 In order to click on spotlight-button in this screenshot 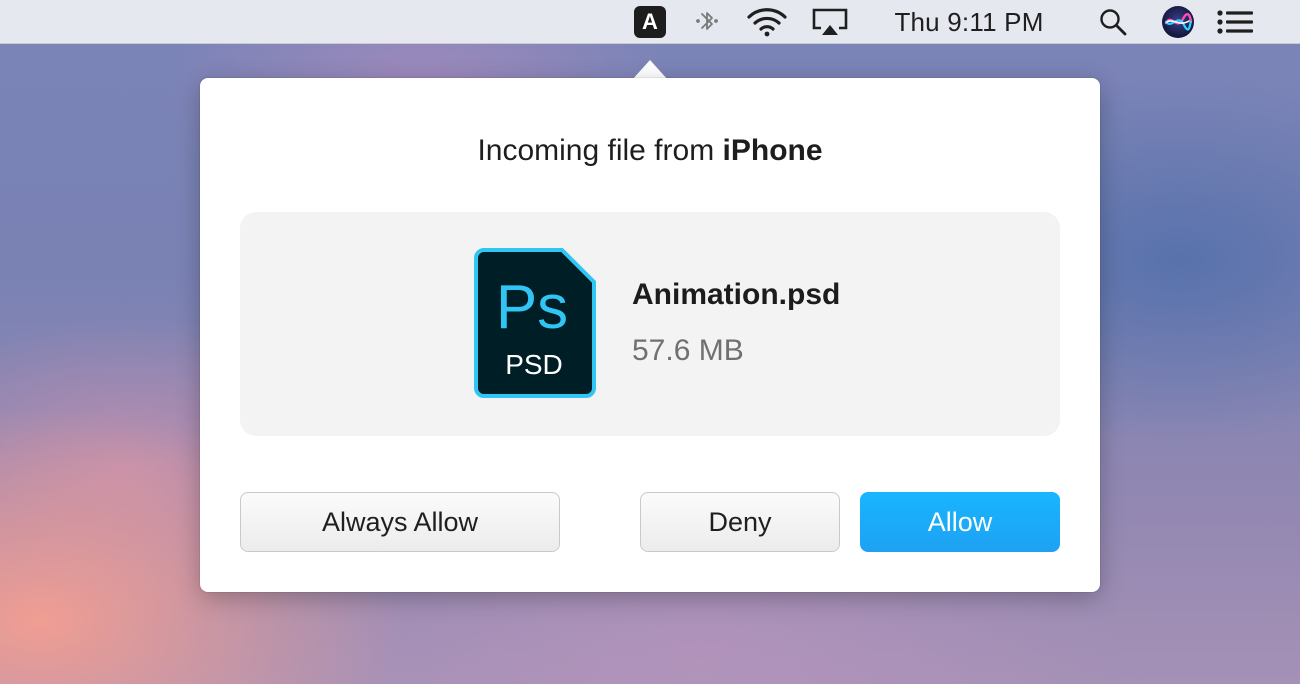, I will do `click(1113, 22)`.